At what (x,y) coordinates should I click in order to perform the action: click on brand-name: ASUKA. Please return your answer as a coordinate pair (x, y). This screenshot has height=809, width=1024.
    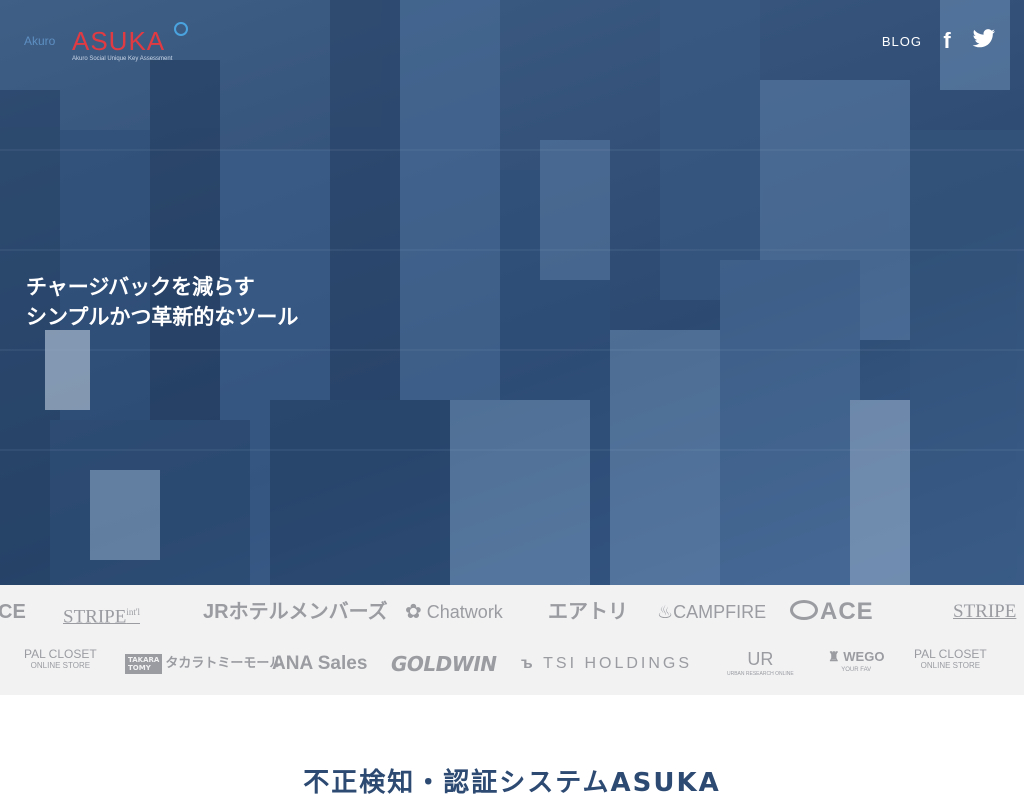
    Looking at the image, I should click on (119, 41).